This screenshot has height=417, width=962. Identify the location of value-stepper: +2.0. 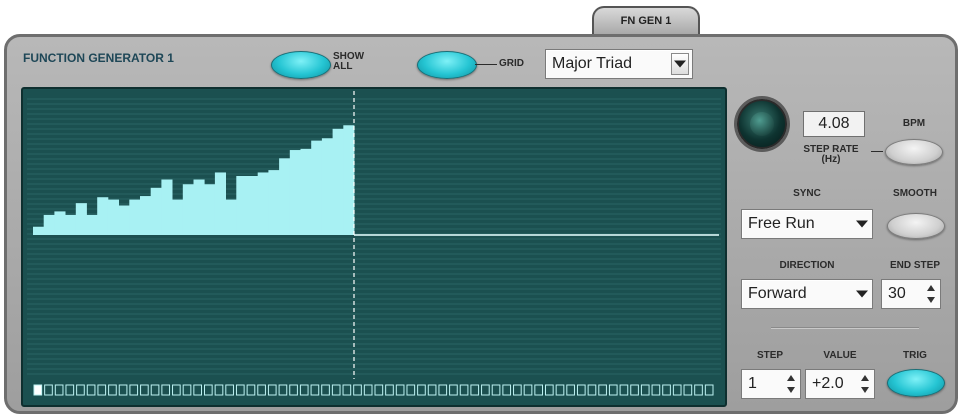
(840, 384).